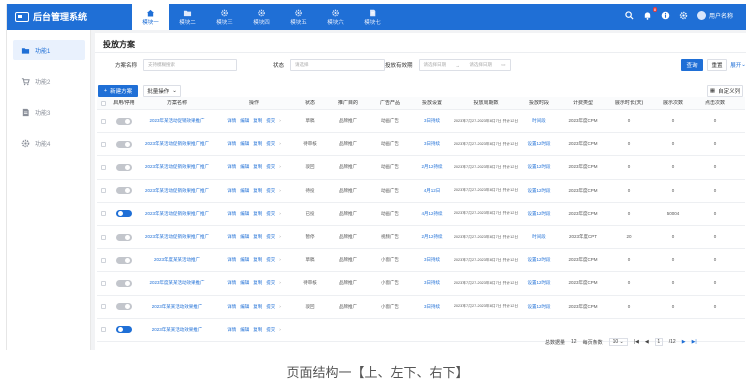  Describe the element at coordinates (49, 143) in the screenshot. I see `sidebar-item-4: 功能4` at that location.